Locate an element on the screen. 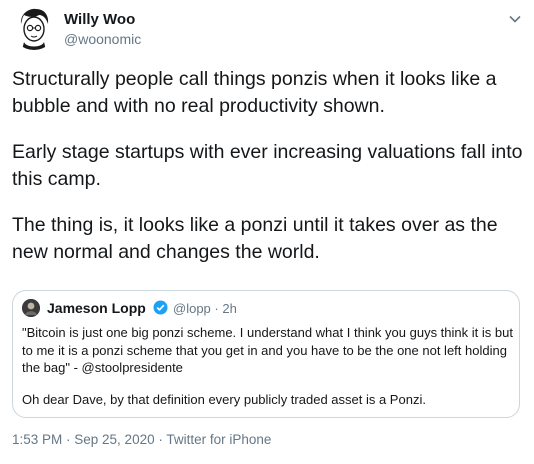 The width and height of the screenshot is (534, 464). quoted-meta: @lopp · 2h is located at coordinates (205, 308).